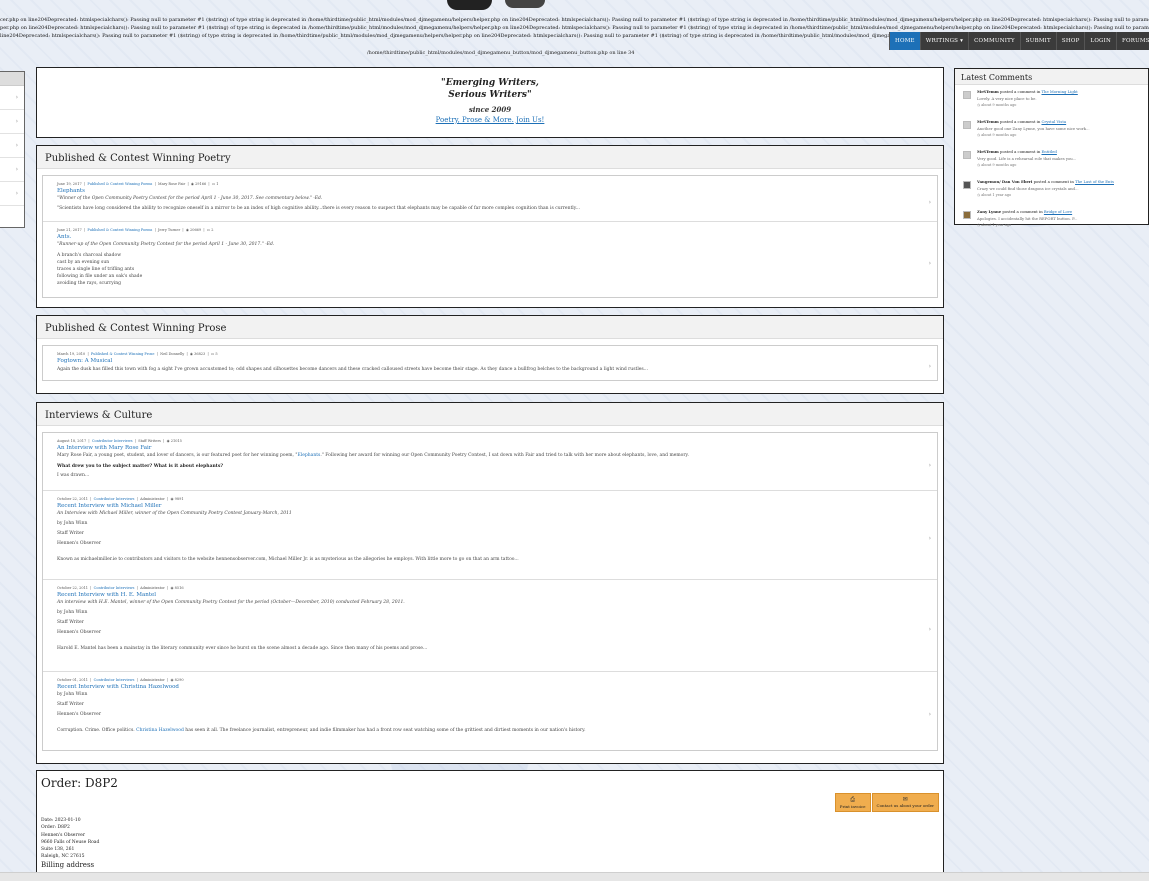  I want to click on item-title: Recent Interview with Michael Miller, so click(490, 506).